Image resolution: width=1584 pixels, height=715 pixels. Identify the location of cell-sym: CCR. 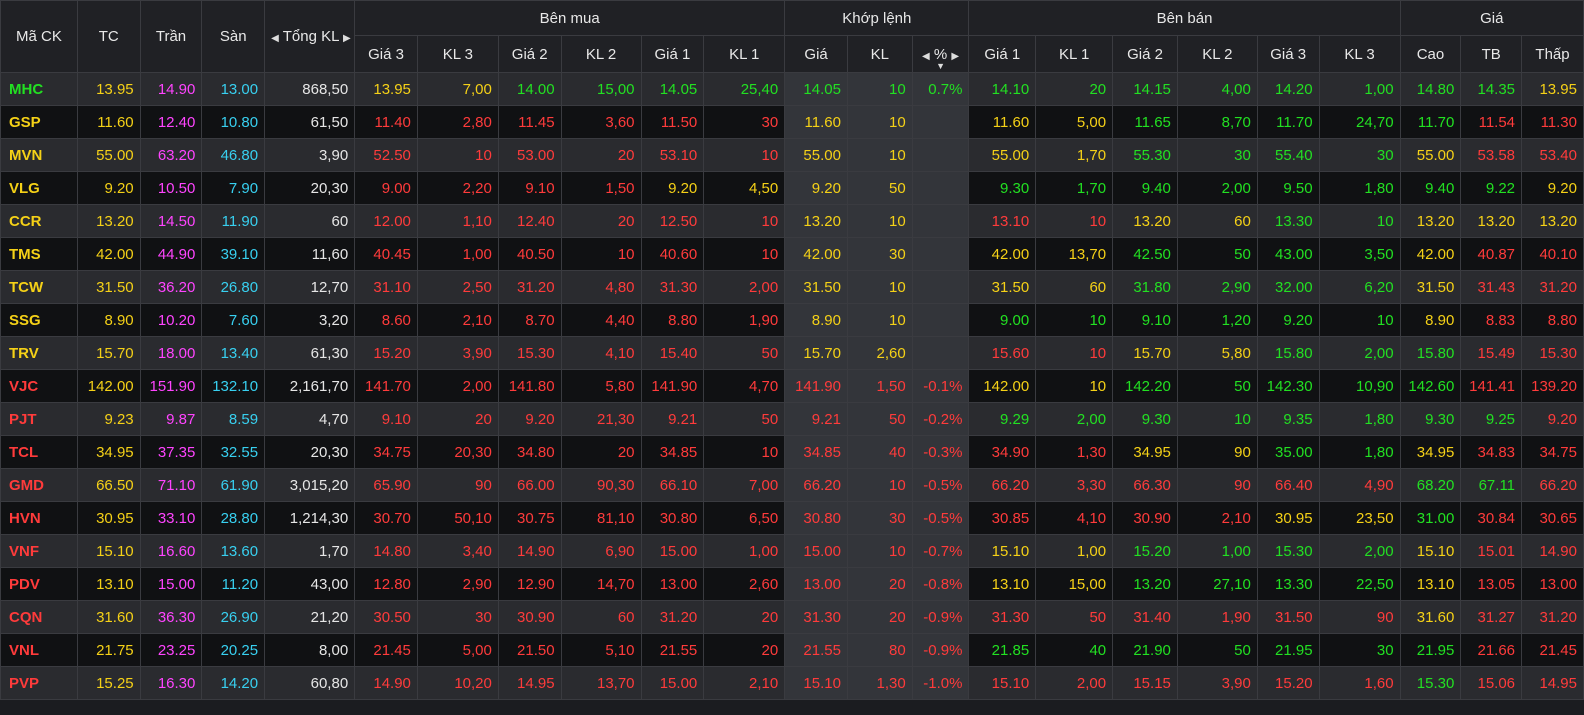
(39, 221).